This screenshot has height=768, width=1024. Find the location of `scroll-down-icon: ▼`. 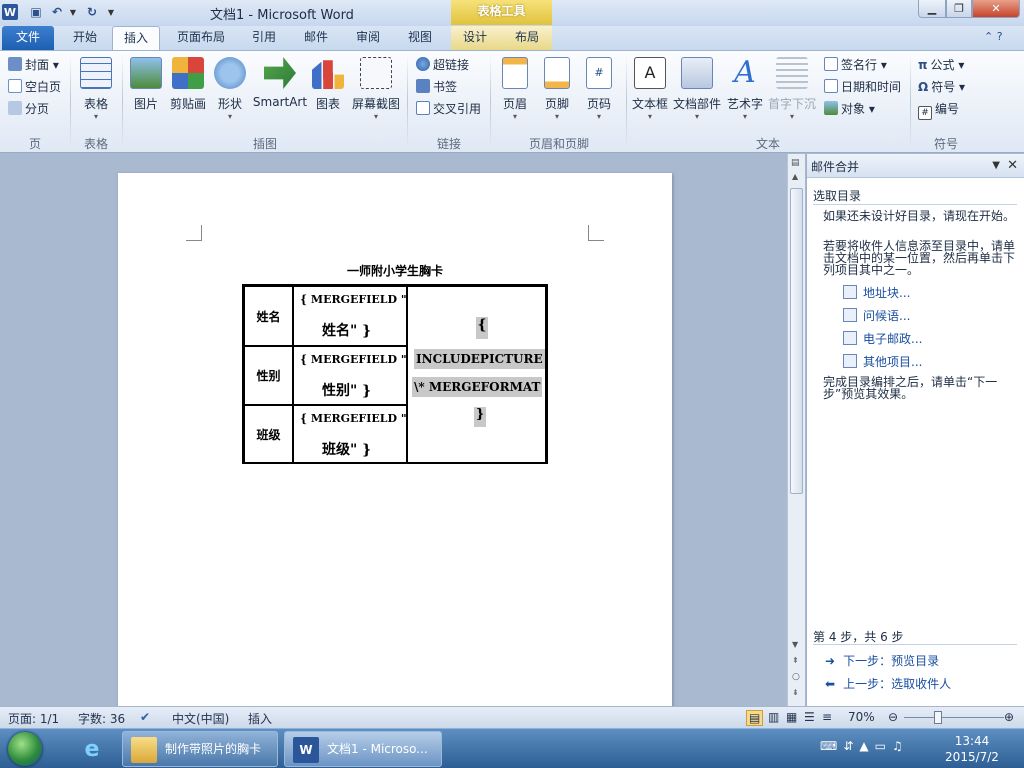

scroll-down-icon: ▼ is located at coordinates (795, 644).